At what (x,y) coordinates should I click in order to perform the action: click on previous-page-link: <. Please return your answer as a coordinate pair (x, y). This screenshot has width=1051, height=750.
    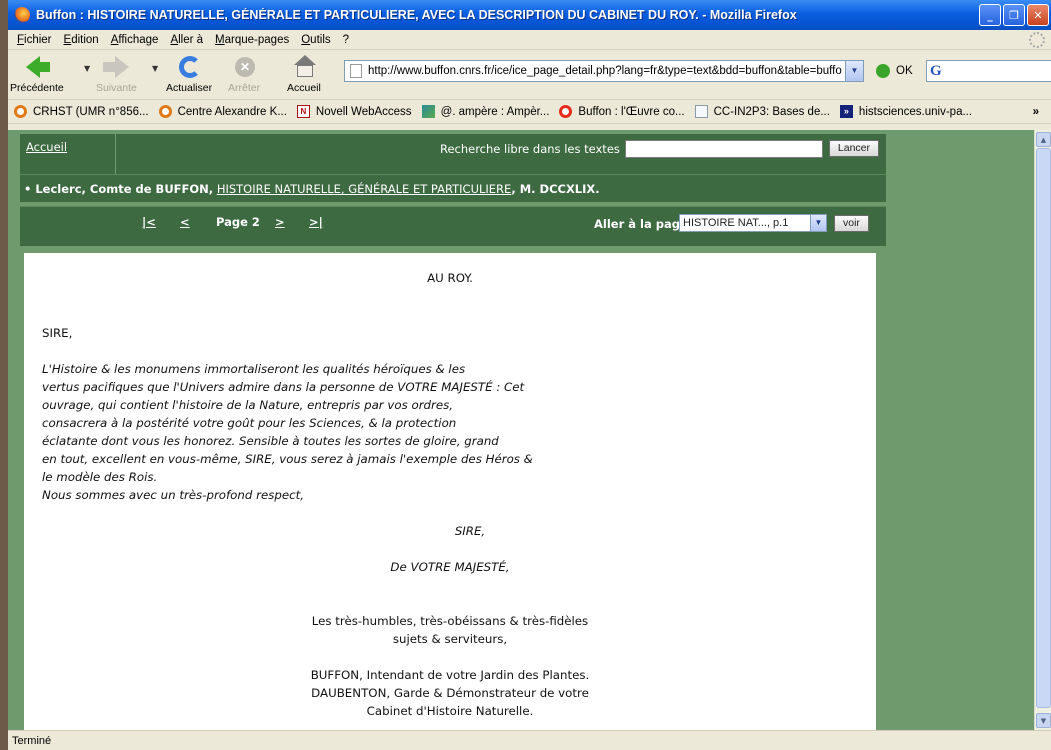
    Looking at the image, I should click on (185, 222).